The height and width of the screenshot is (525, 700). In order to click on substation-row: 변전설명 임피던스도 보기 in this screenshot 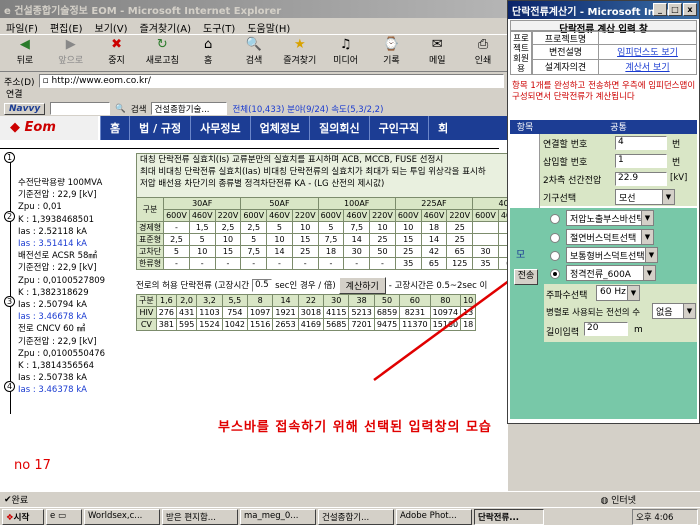, I will do `click(614, 52)`.